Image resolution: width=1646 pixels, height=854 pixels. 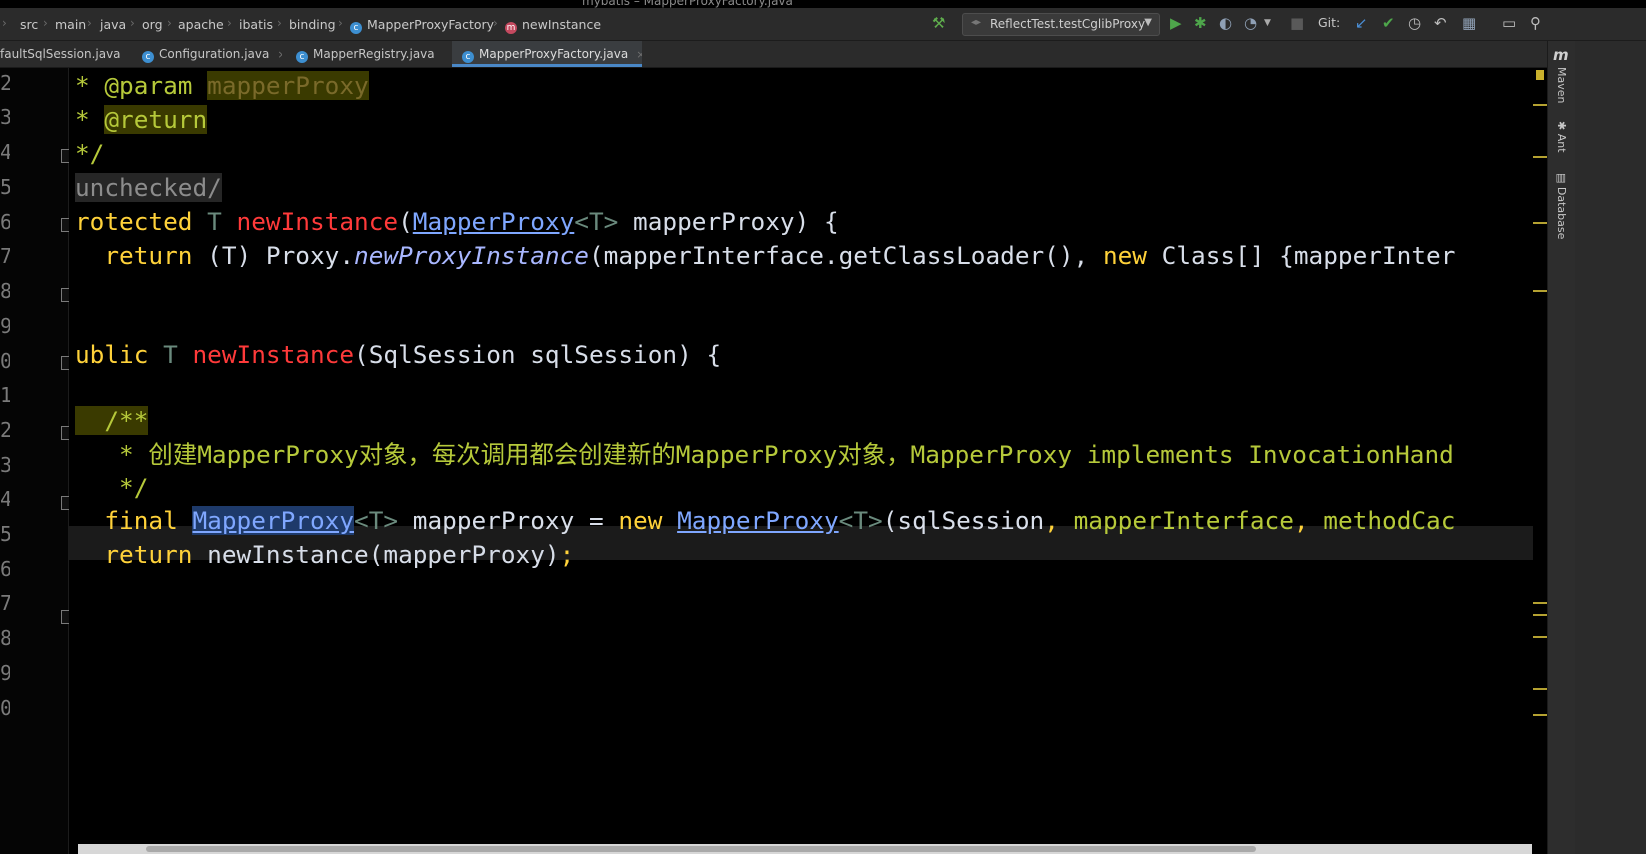 I want to click on breadcrumb-class: c MapperProxyFactory, so click(x=422, y=25).